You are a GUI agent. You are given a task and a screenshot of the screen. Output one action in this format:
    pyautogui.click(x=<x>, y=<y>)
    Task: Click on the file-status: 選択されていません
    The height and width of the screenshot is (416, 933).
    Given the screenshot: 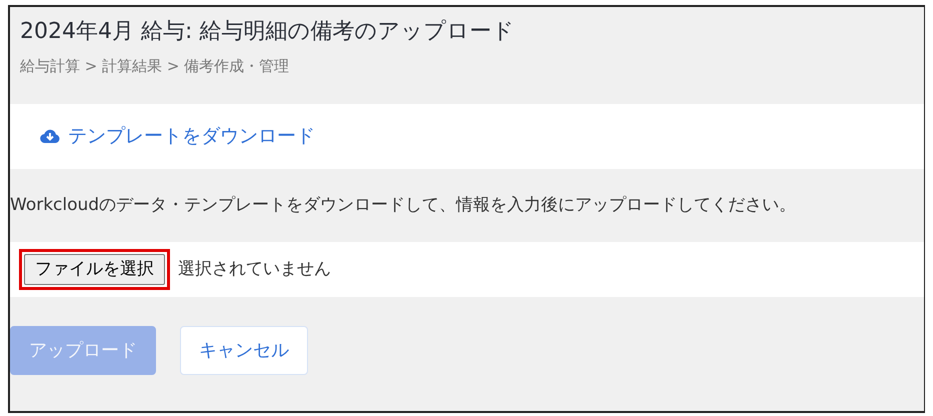 What is the action you would take?
    pyautogui.click(x=254, y=269)
    